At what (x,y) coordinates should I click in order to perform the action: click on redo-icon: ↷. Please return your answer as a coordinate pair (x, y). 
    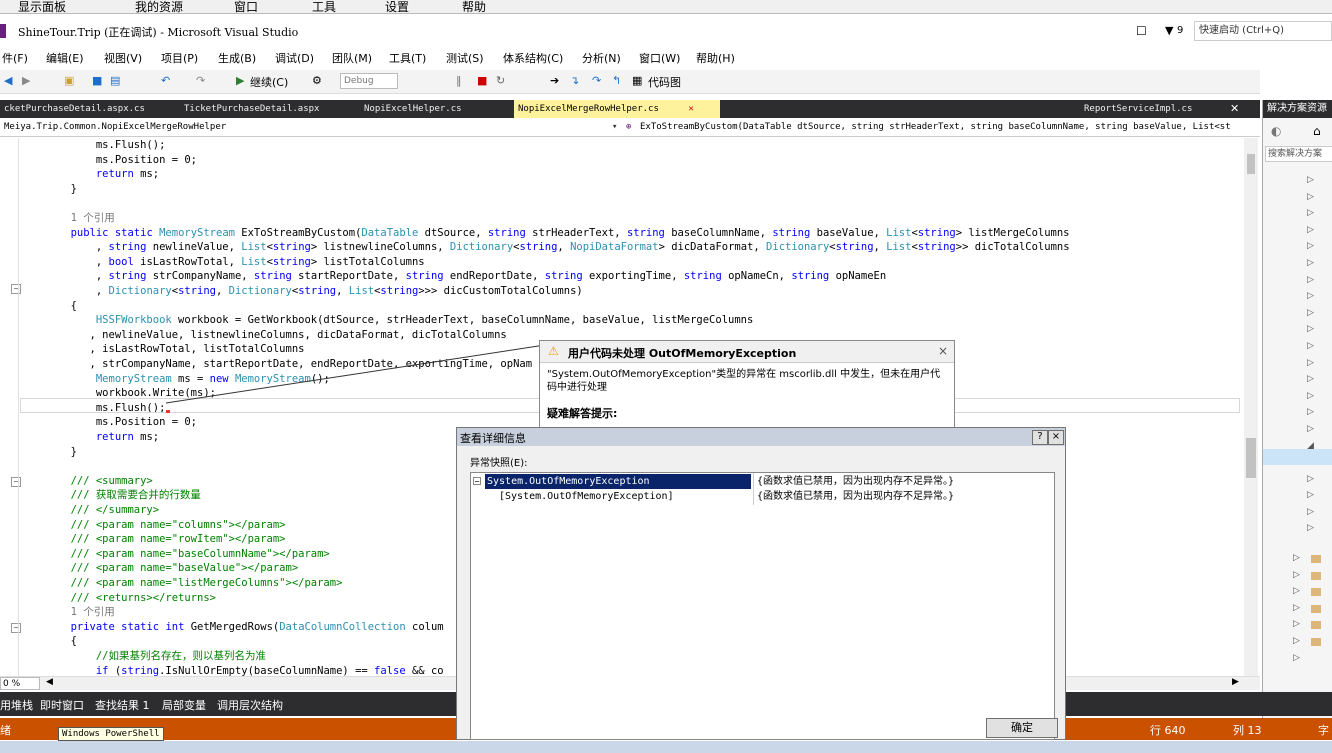
    Looking at the image, I should click on (200, 80).